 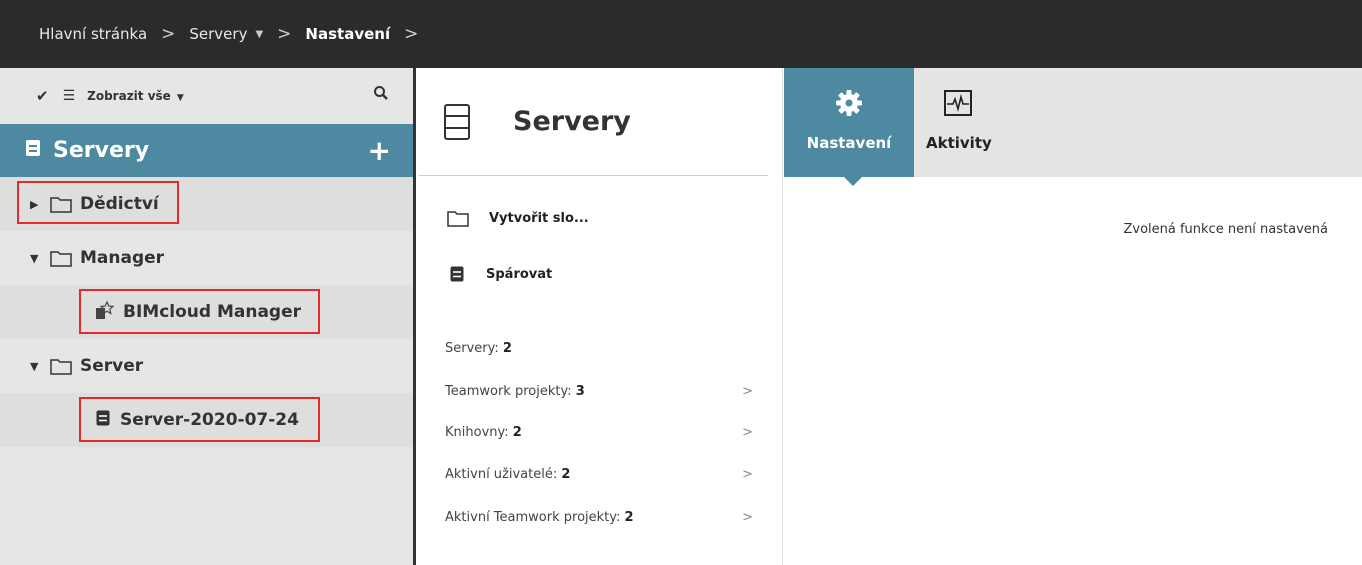 I want to click on breadcrumb: Hlavní stránka > Servery ▼ > Nastavení >, so click(x=681, y=34).